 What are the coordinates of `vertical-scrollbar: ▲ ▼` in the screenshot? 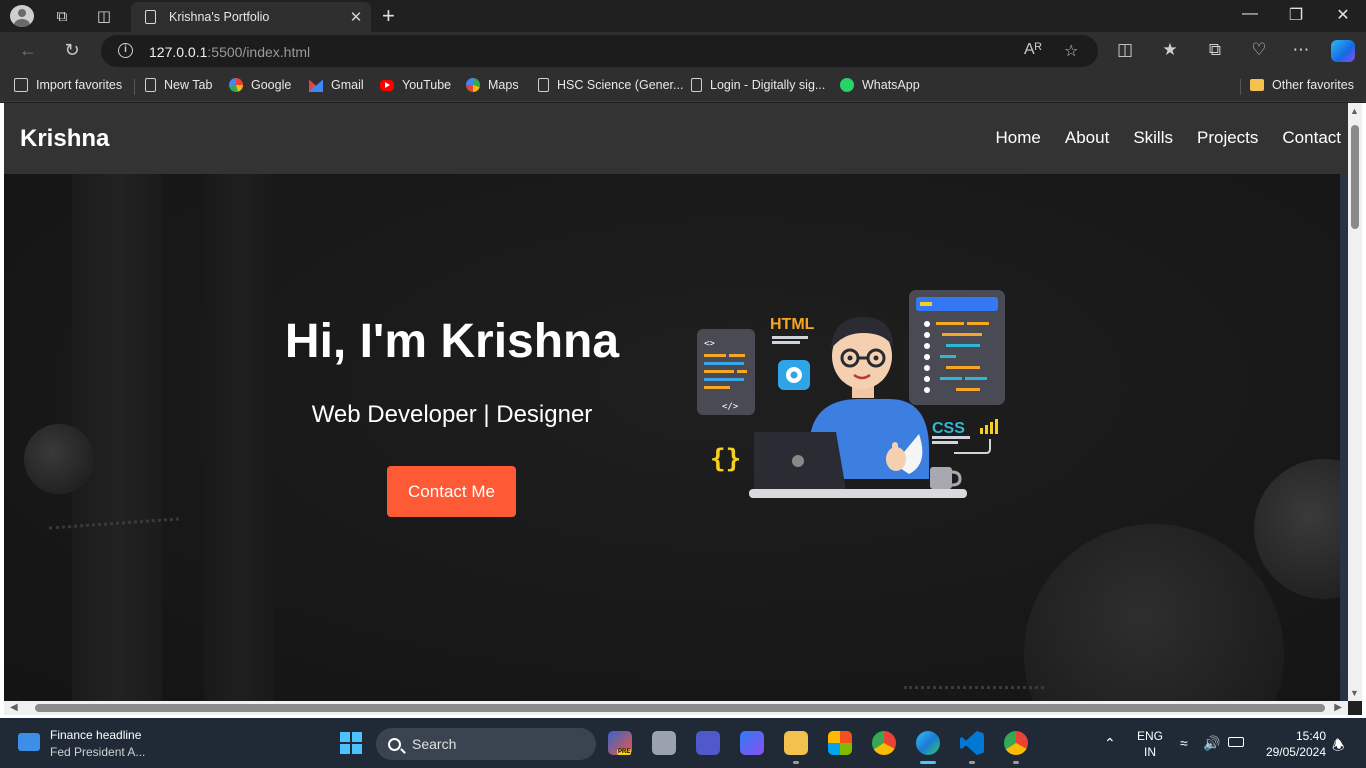 It's located at (1355, 402).